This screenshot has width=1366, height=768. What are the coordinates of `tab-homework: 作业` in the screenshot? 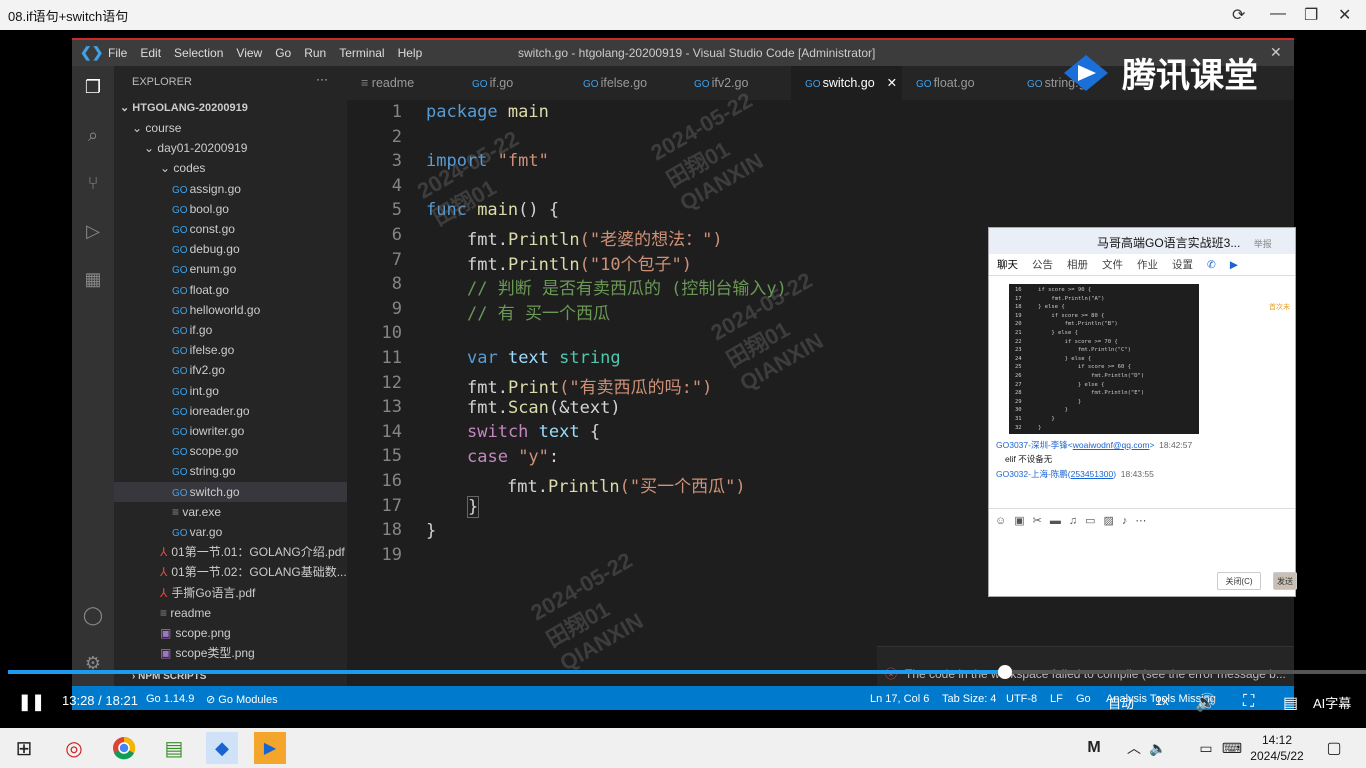 It's located at (1147, 264).